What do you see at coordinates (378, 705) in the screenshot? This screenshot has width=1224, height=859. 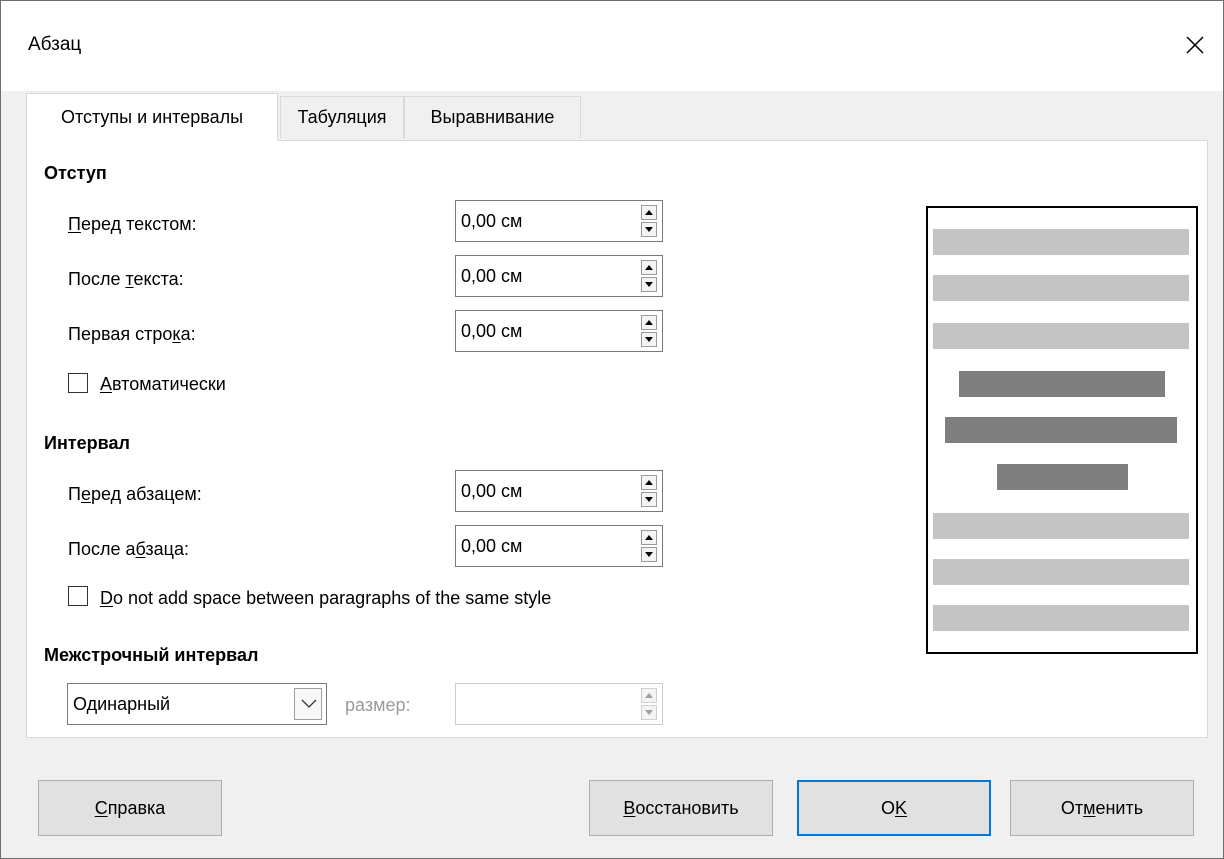 I see `size-label: размер:` at bounding box center [378, 705].